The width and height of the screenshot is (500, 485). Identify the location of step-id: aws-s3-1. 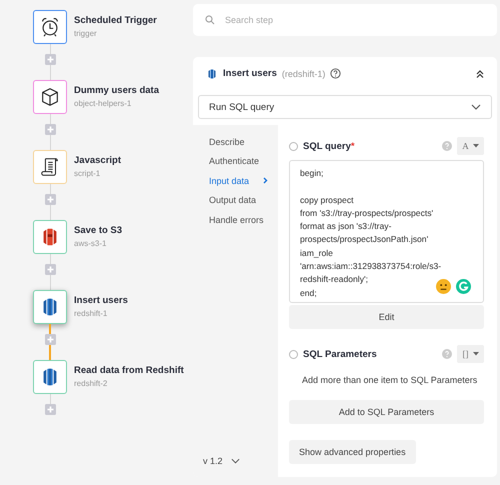
(91, 243).